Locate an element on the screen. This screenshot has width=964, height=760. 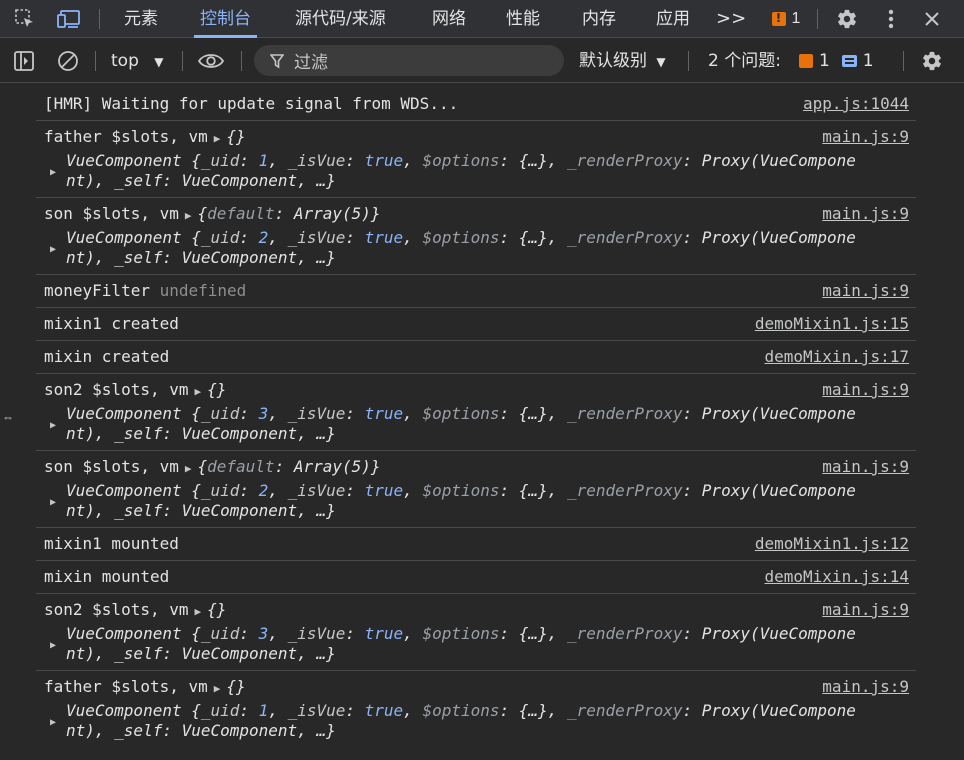
context-selector: top ▼ is located at coordinates (137, 61).